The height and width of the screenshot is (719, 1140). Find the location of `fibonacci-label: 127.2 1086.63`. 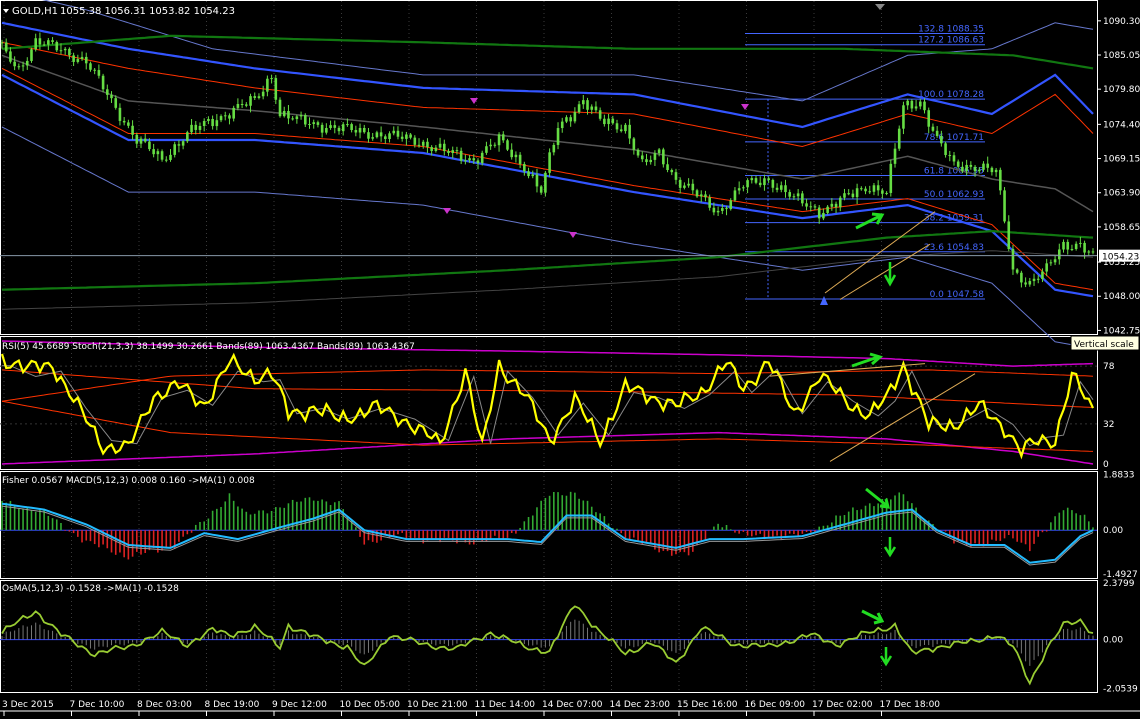

fibonacci-label: 127.2 1086.63 is located at coordinates (951, 41).